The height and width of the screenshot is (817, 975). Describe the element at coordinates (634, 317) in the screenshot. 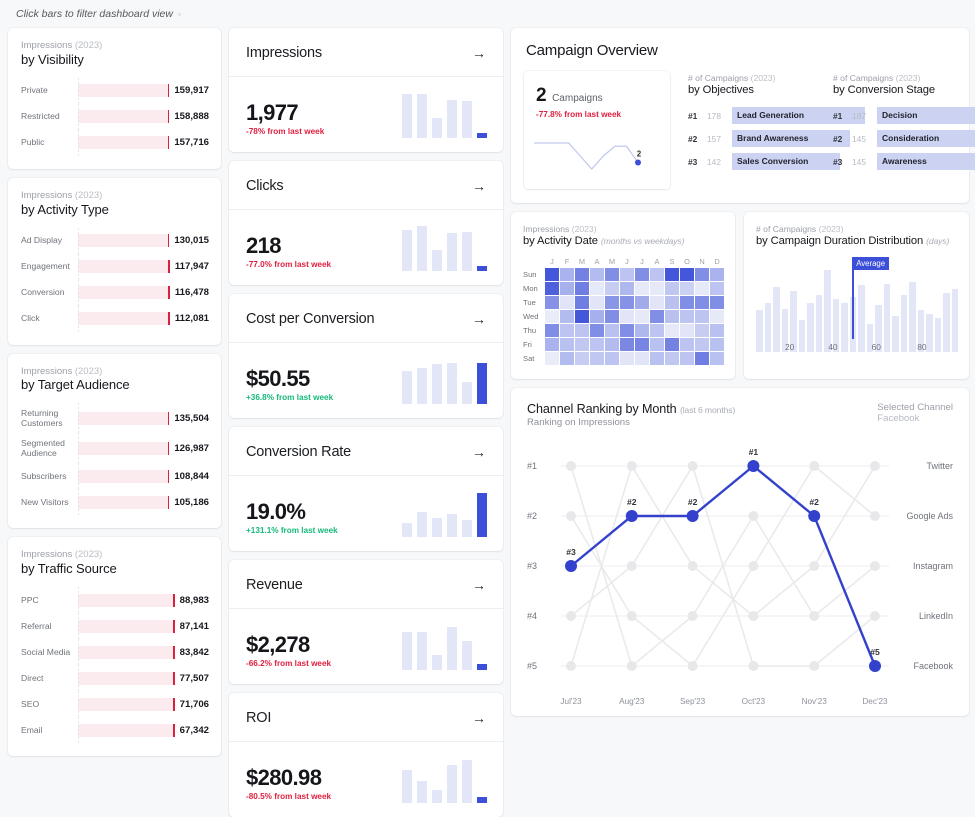

I see `heatmap-grid` at that location.